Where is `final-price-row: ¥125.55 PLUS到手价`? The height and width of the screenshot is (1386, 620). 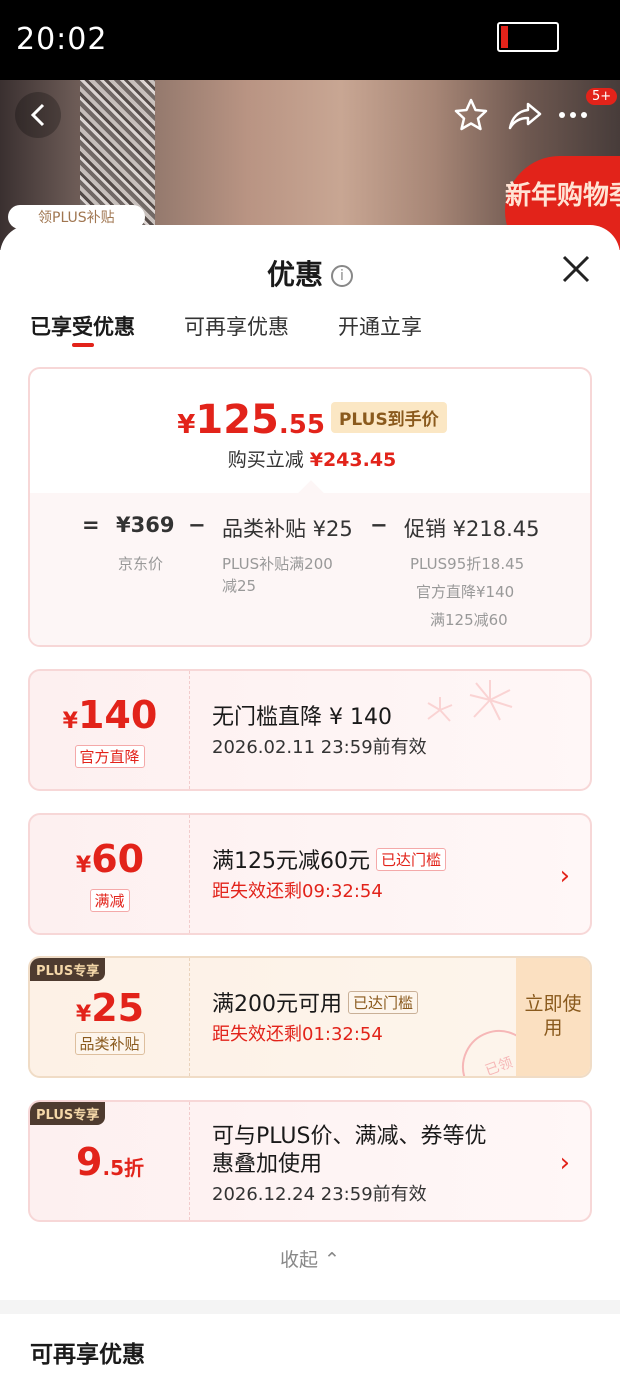 final-price-row: ¥125.55 PLUS到手价 is located at coordinates (310, 420).